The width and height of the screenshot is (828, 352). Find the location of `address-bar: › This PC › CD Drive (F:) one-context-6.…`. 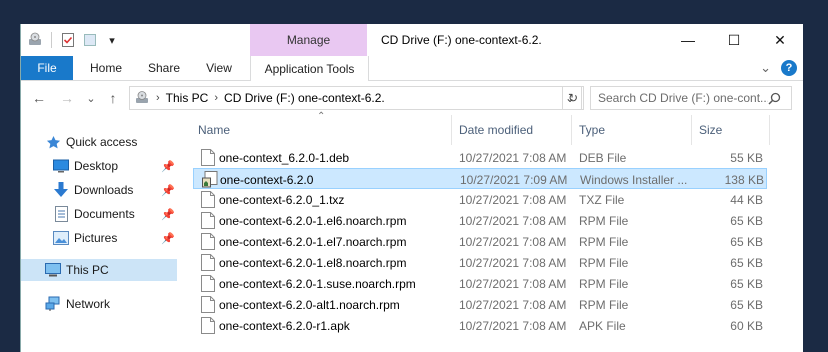

address-bar: › This PC › CD Drive (F:) one-context-6.… is located at coordinates (355, 98).